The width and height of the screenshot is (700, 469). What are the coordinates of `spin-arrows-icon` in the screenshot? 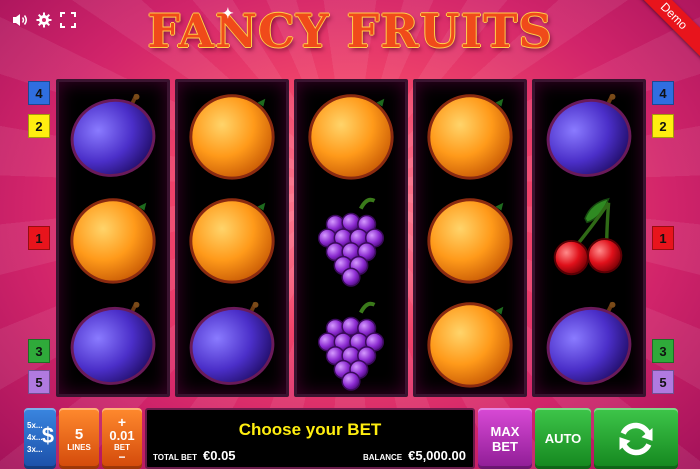 It's located at (636, 438).